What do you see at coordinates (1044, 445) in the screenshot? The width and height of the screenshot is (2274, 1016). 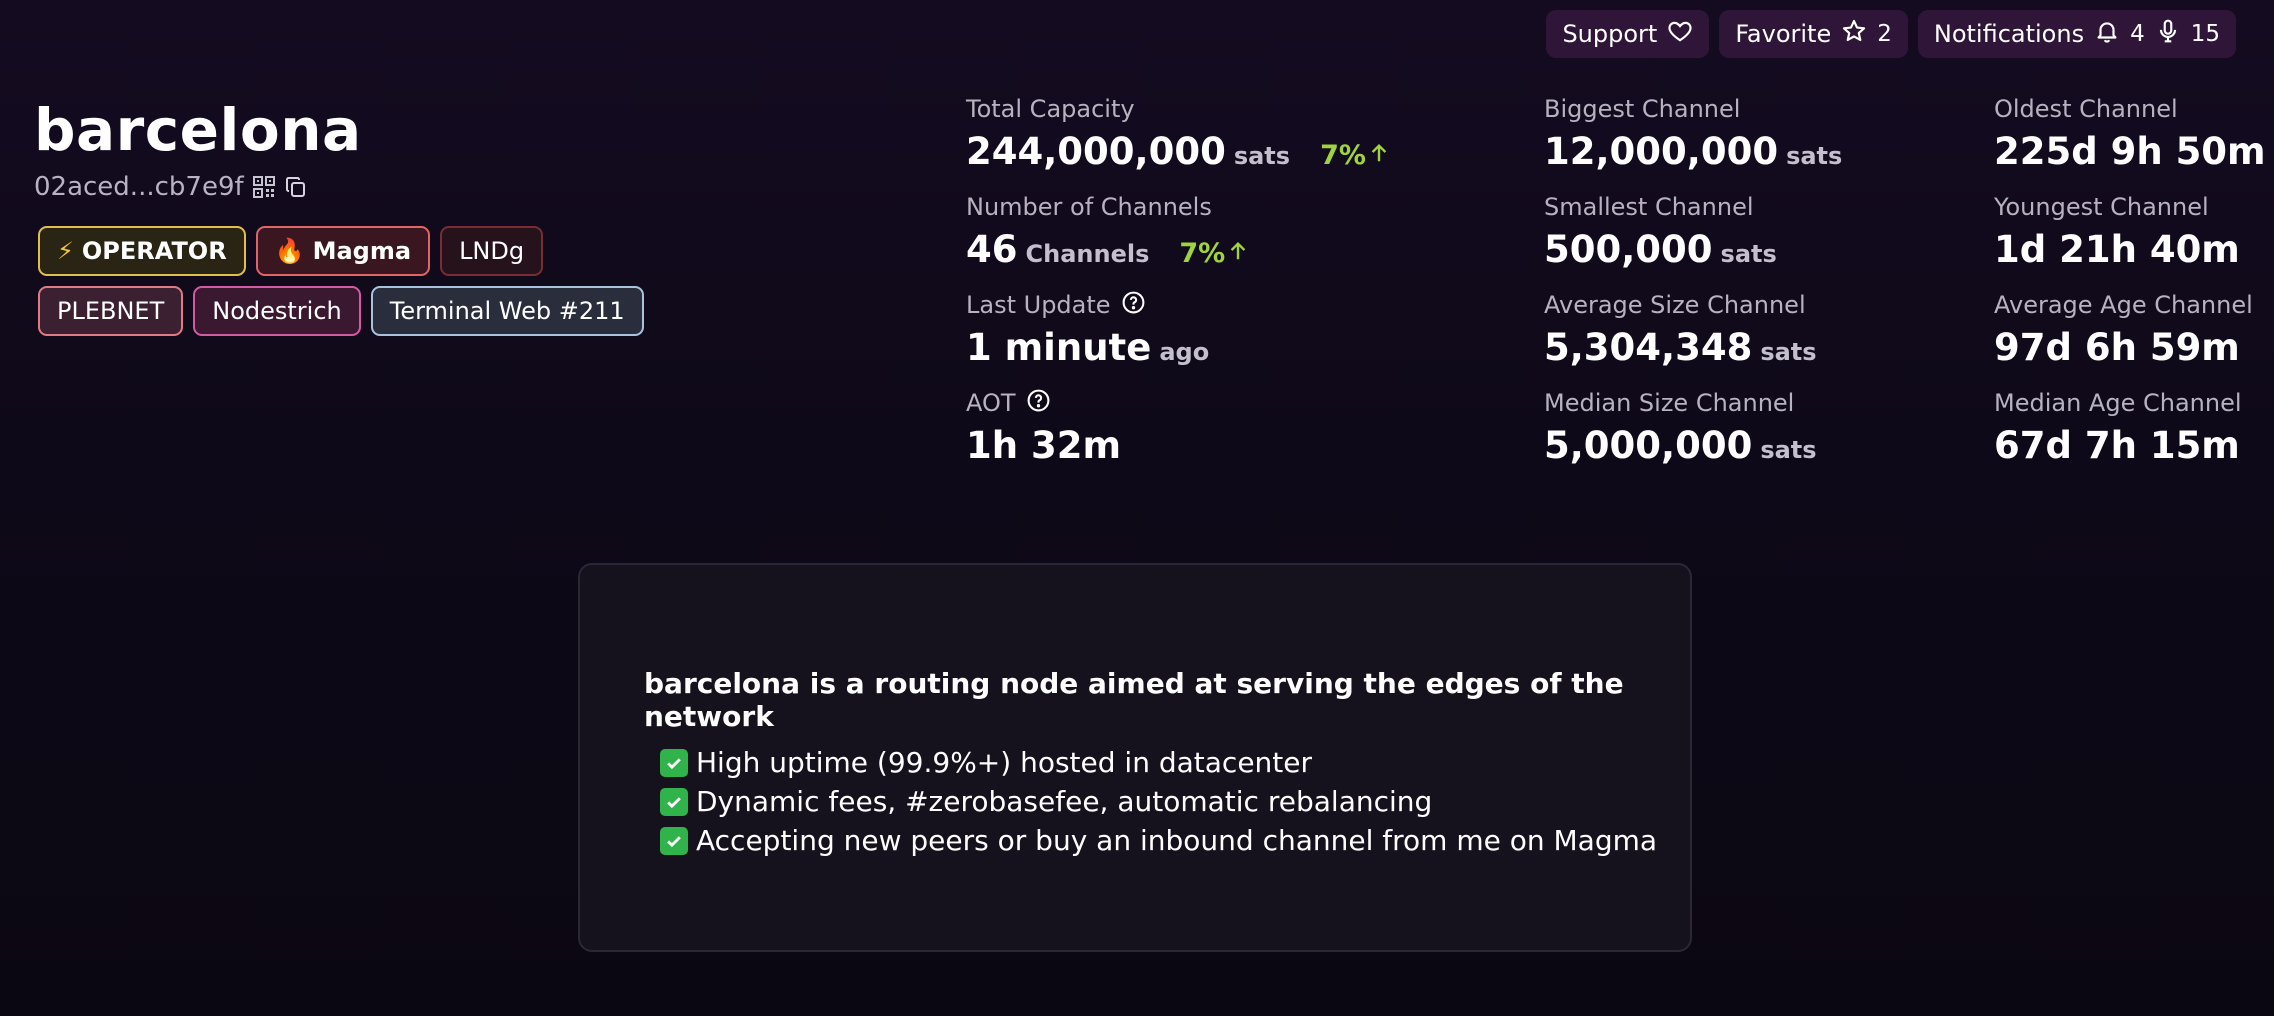 I see `stat-value: 1h 32m` at bounding box center [1044, 445].